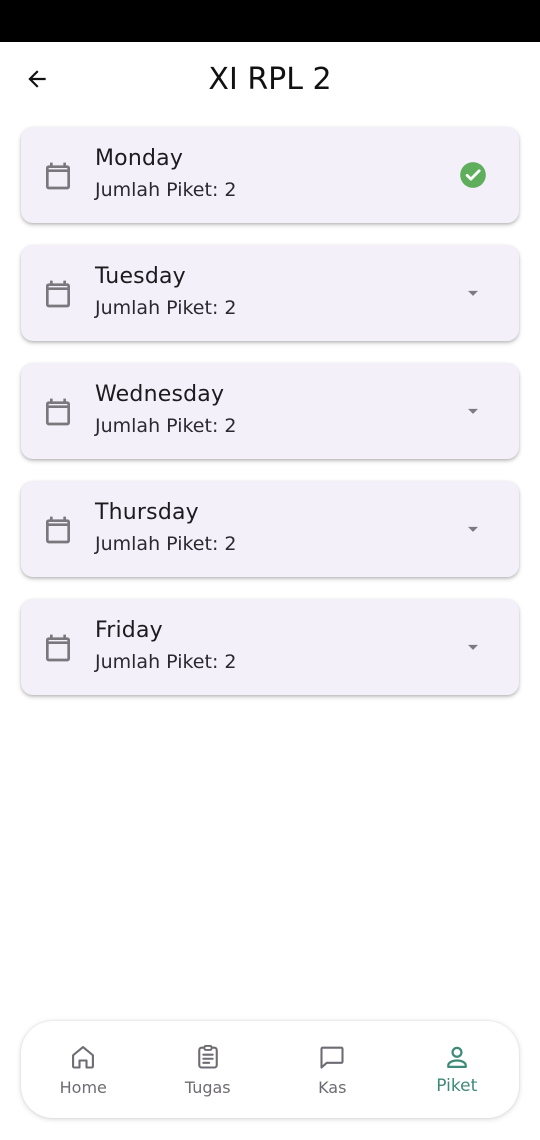  Describe the element at coordinates (160, 394) in the screenshot. I see `day-name: Wednesday` at that location.